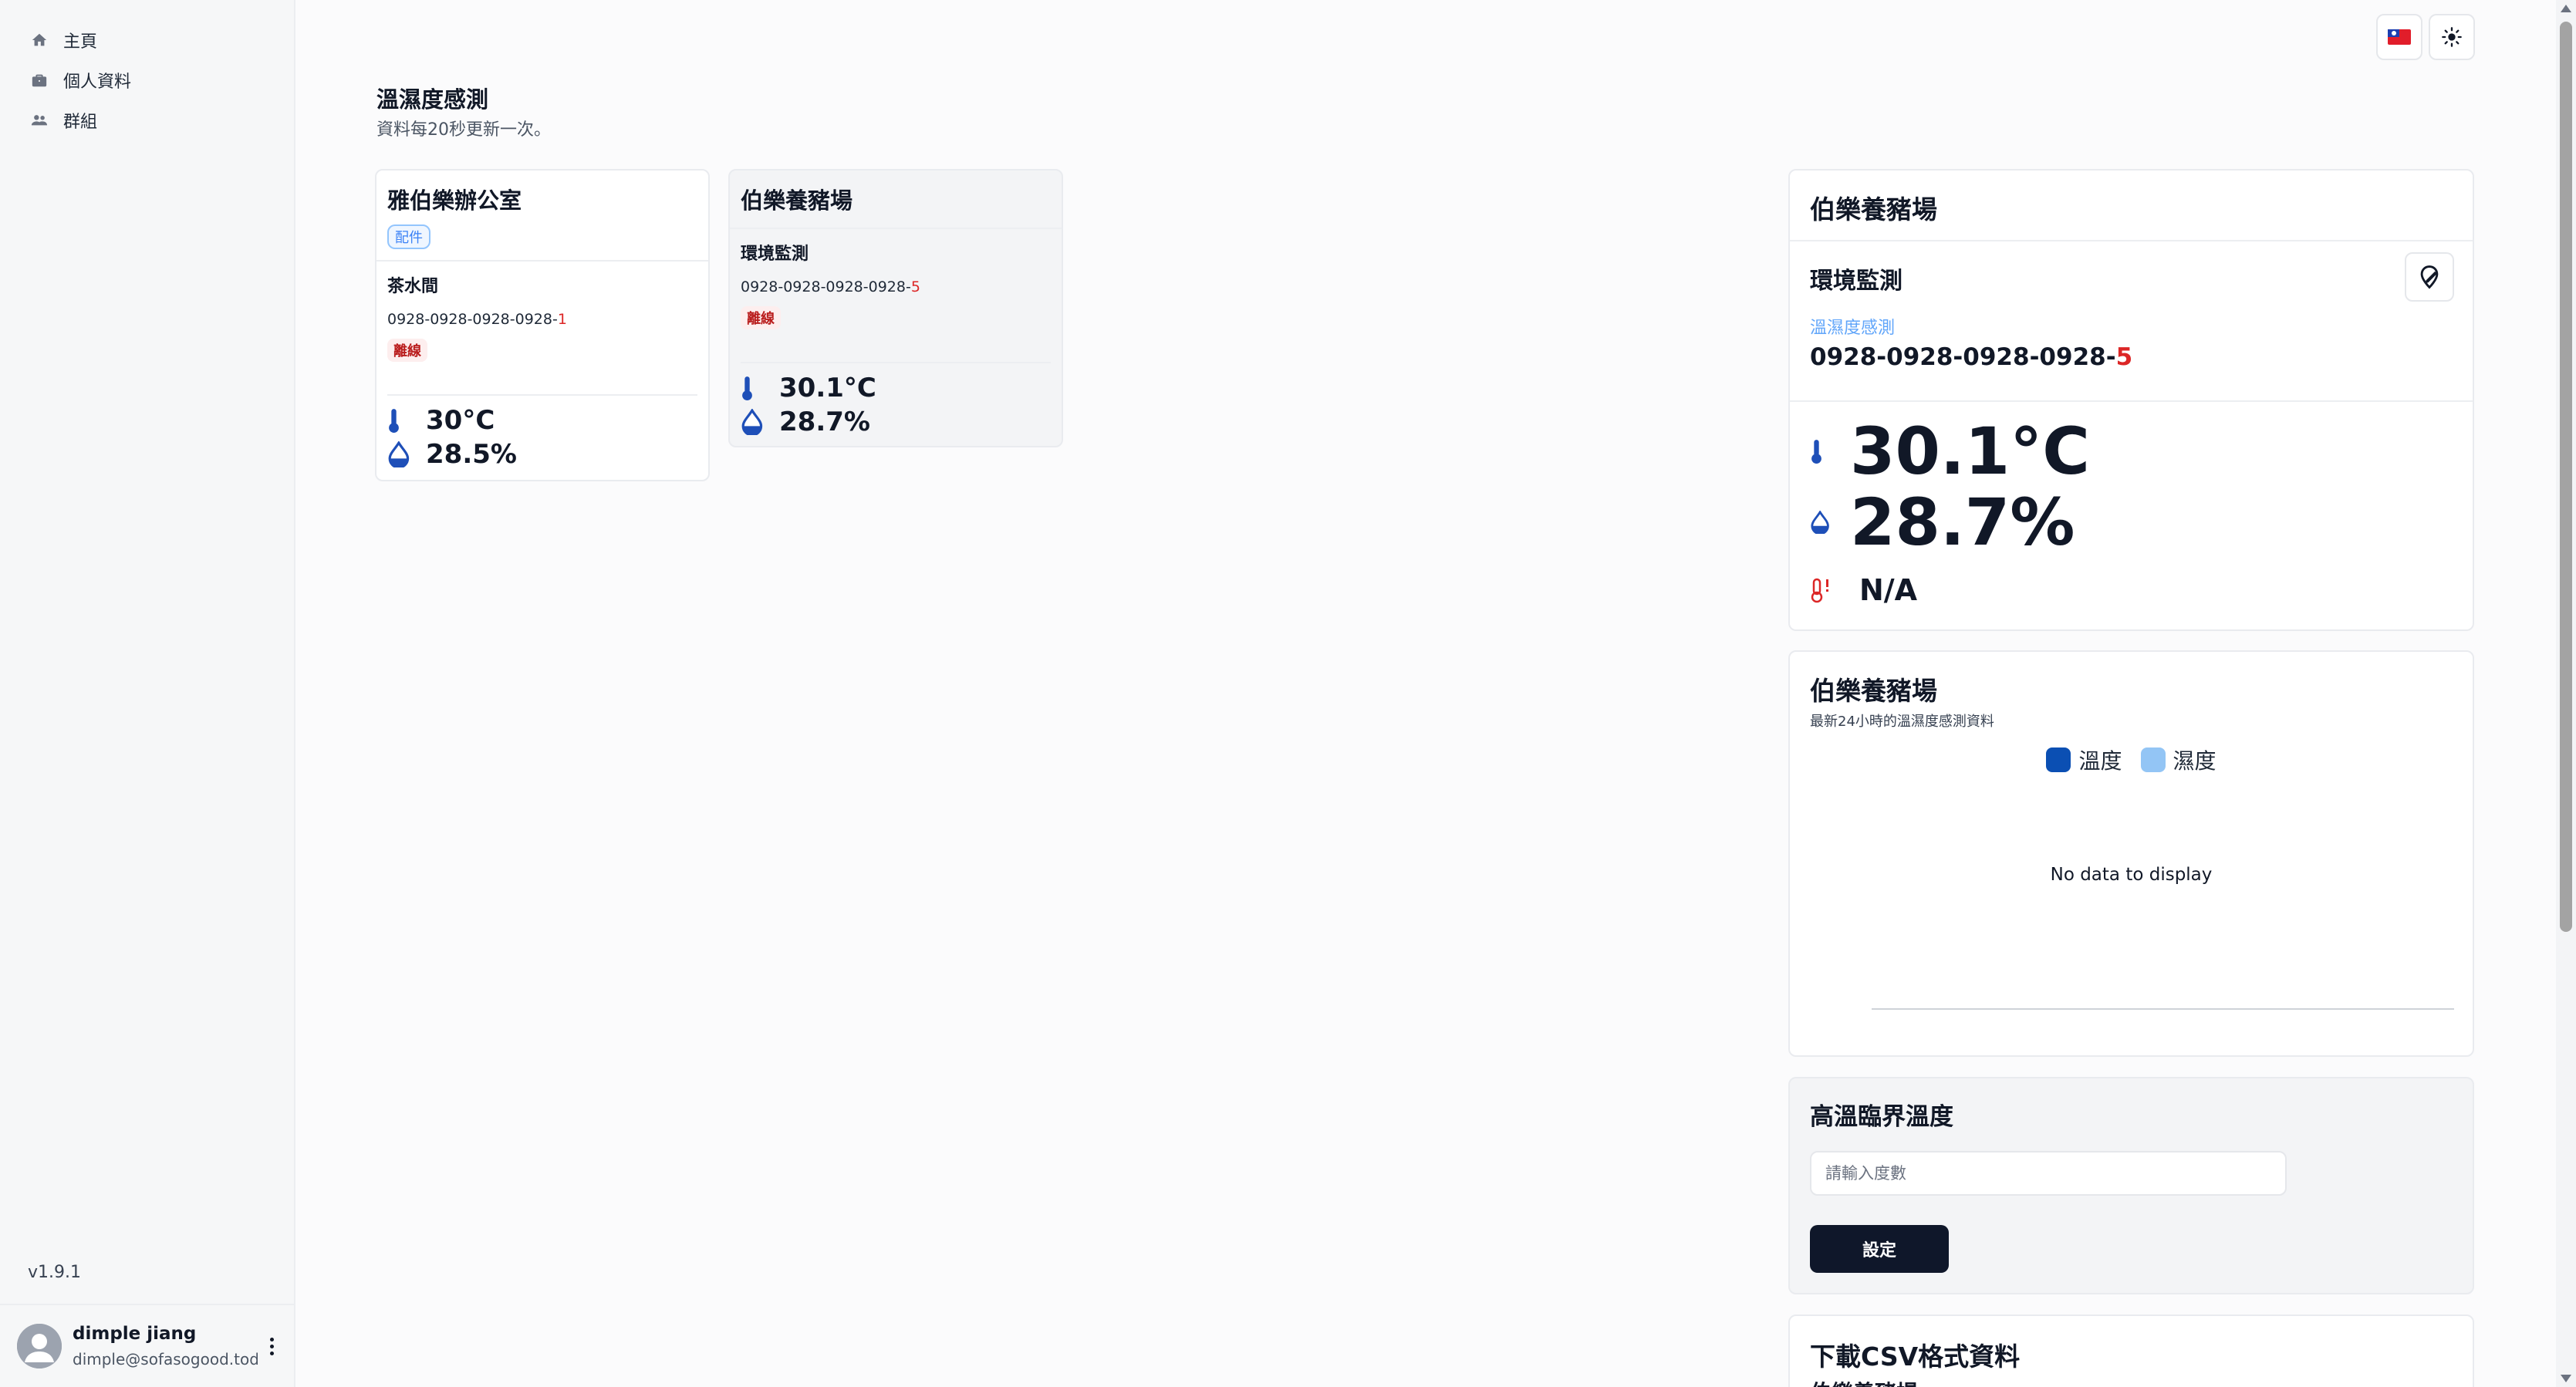 Image resolution: width=2576 pixels, height=1387 pixels. Describe the element at coordinates (80, 42) in the screenshot. I see `sidebar-item-label: 主頁` at that location.